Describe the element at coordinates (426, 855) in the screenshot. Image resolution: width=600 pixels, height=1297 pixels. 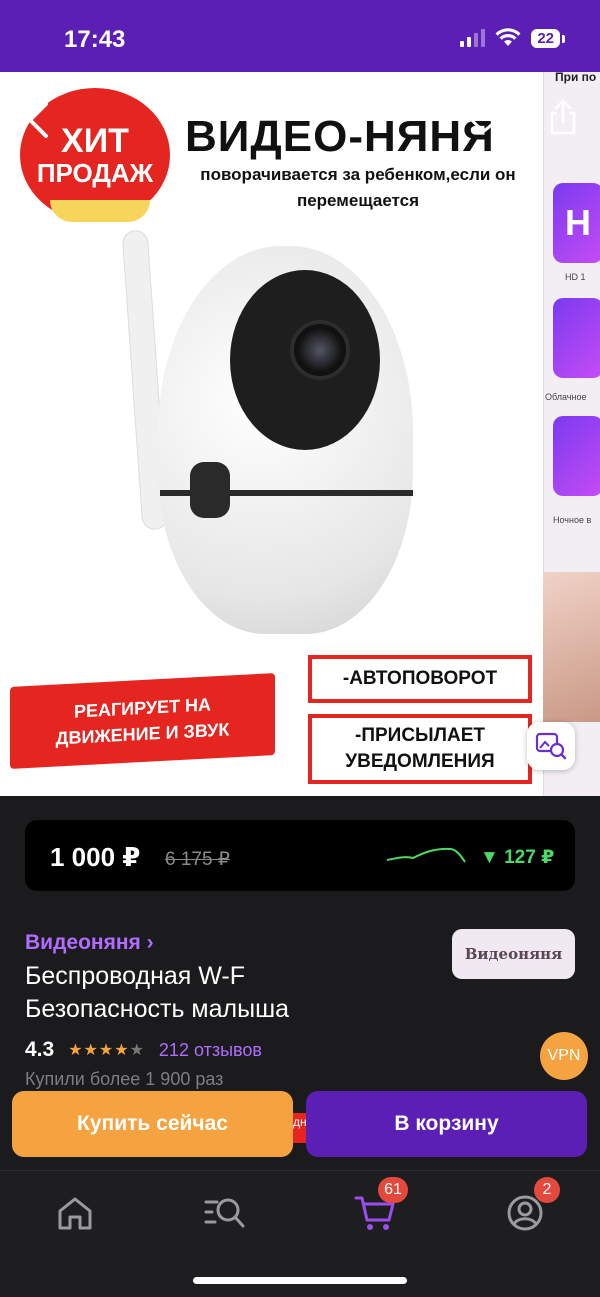
I see `price-history-graph` at that location.